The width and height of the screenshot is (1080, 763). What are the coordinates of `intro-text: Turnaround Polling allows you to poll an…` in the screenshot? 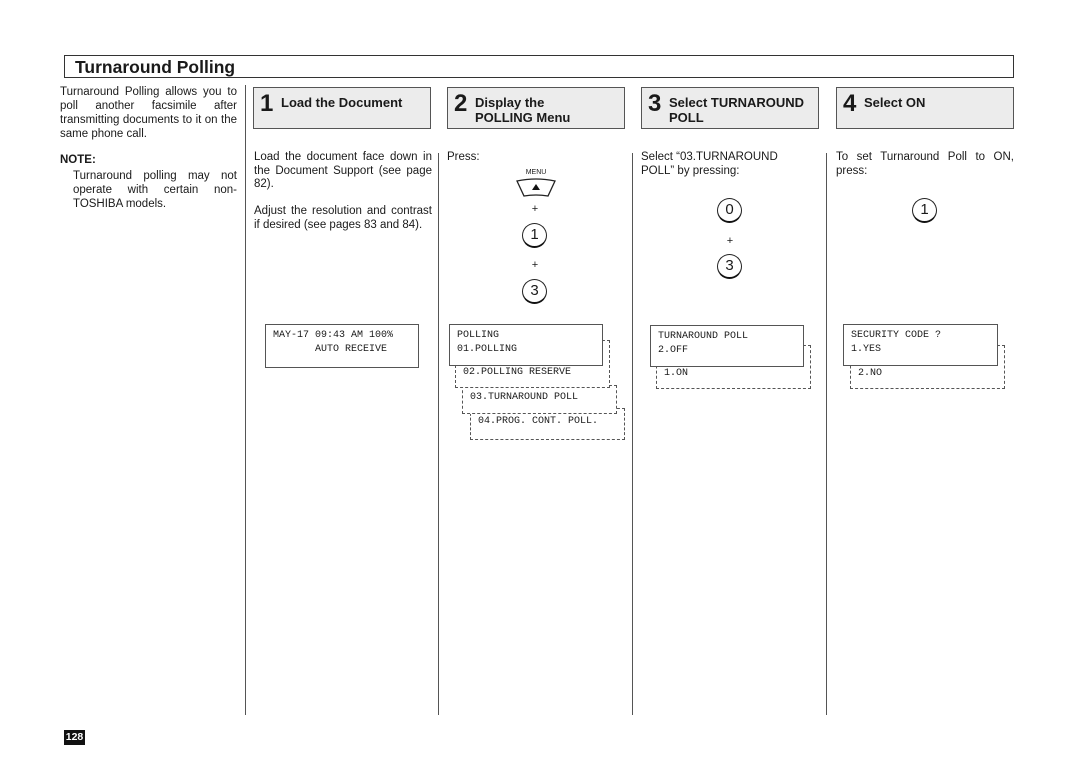 It's located at (148, 113).